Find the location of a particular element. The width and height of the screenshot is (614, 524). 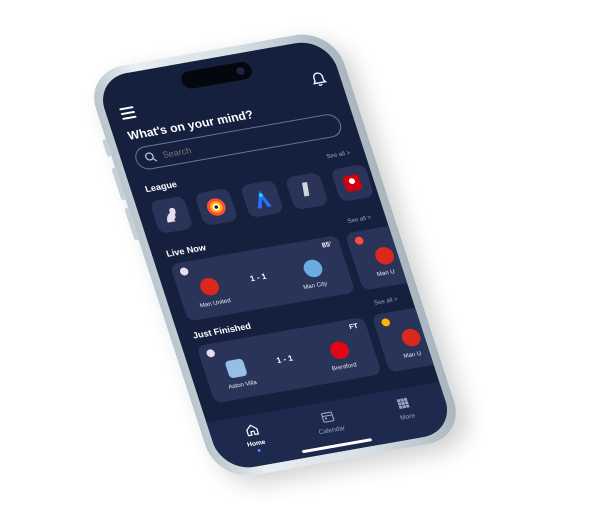

tab-more-label: More is located at coordinates (408, 417).